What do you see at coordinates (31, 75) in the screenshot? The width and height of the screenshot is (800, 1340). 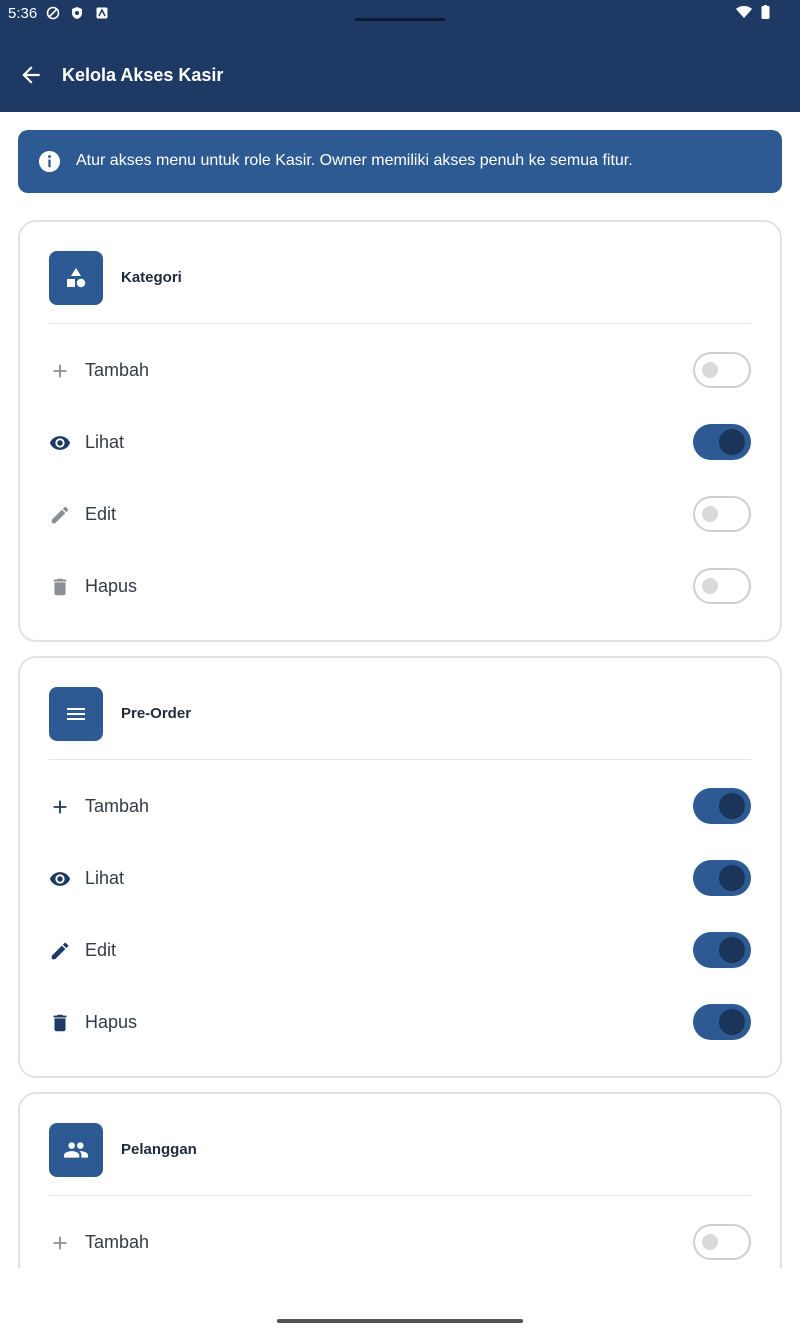 I see `back-arrow-icon` at bounding box center [31, 75].